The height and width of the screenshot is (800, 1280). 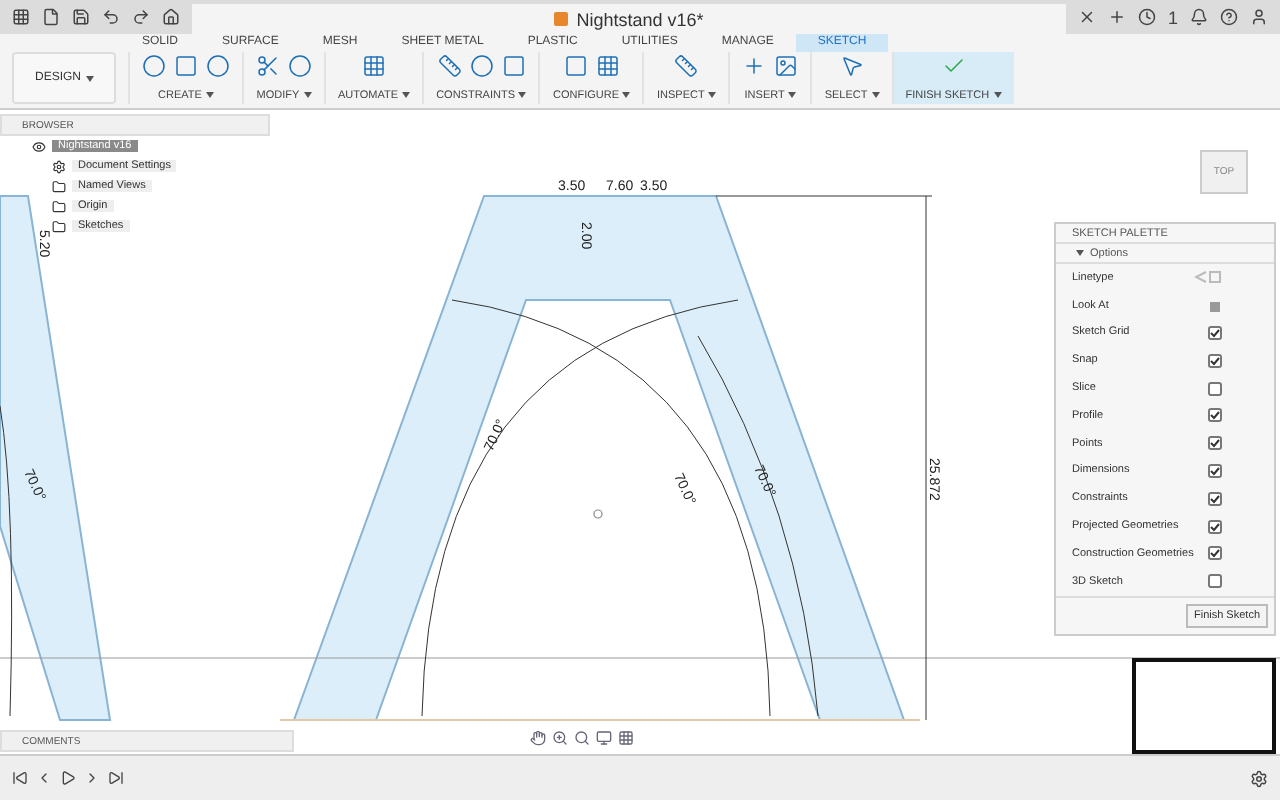 I want to click on grid-icon, so click(x=626, y=738).